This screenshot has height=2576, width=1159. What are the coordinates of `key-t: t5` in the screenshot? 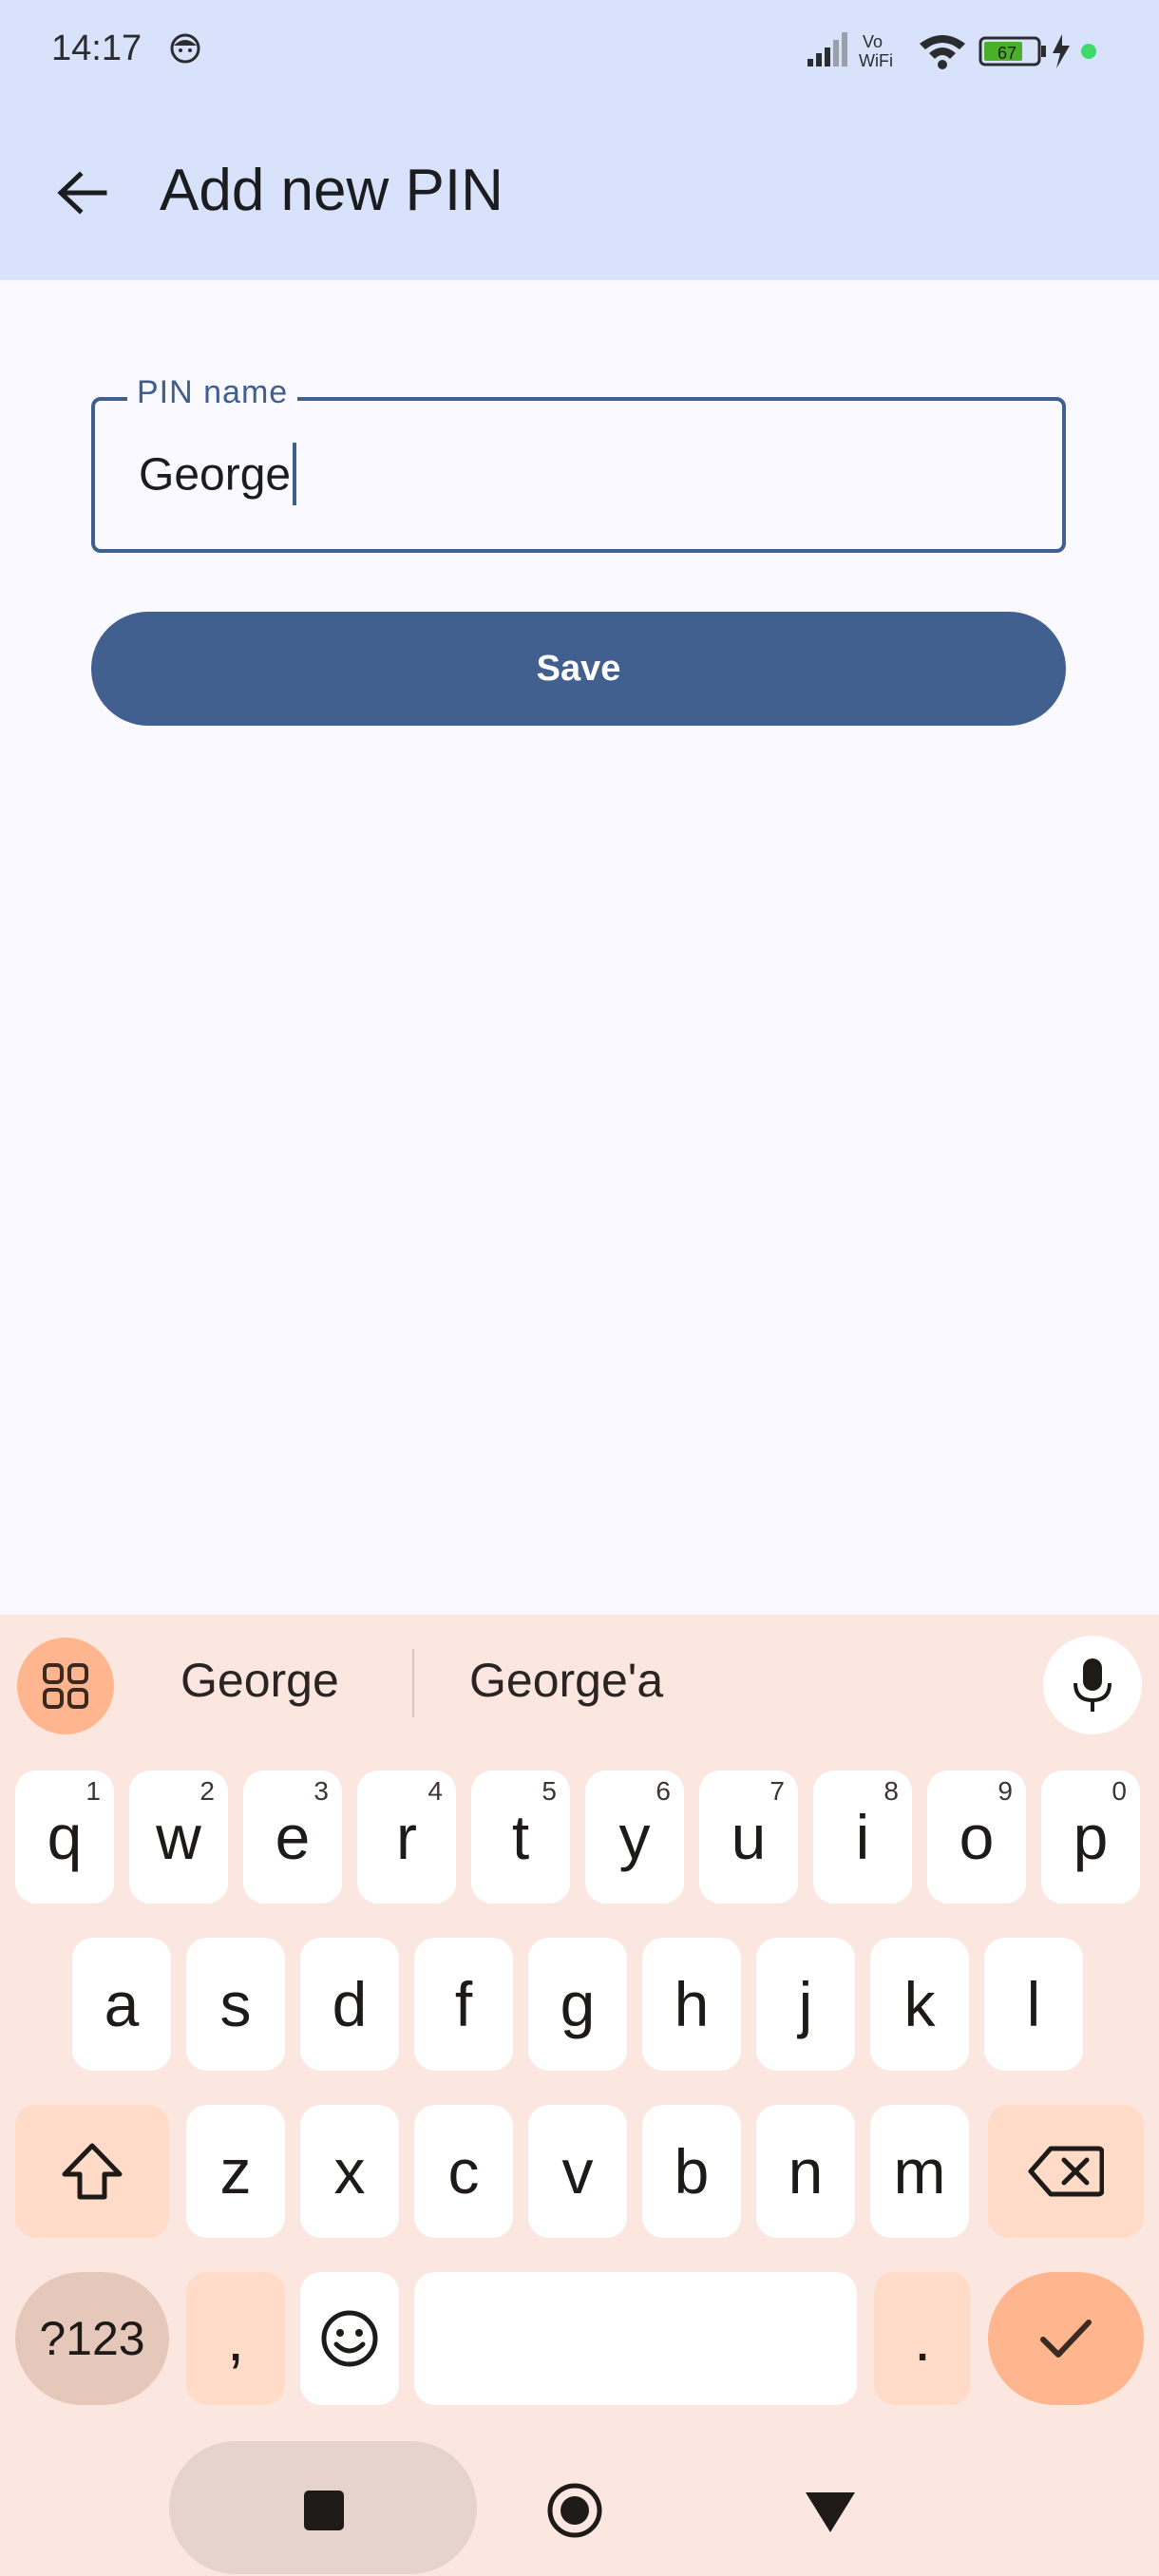 It's located at (520, 1837).